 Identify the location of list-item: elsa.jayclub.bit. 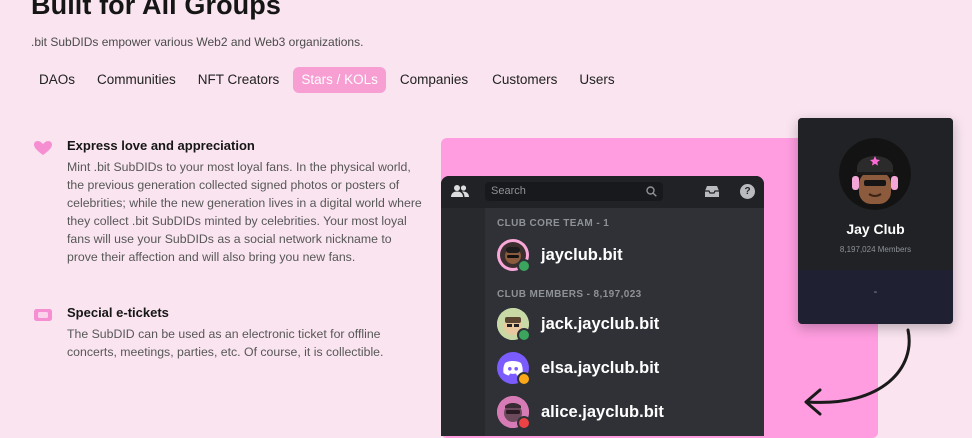
(578, 368).